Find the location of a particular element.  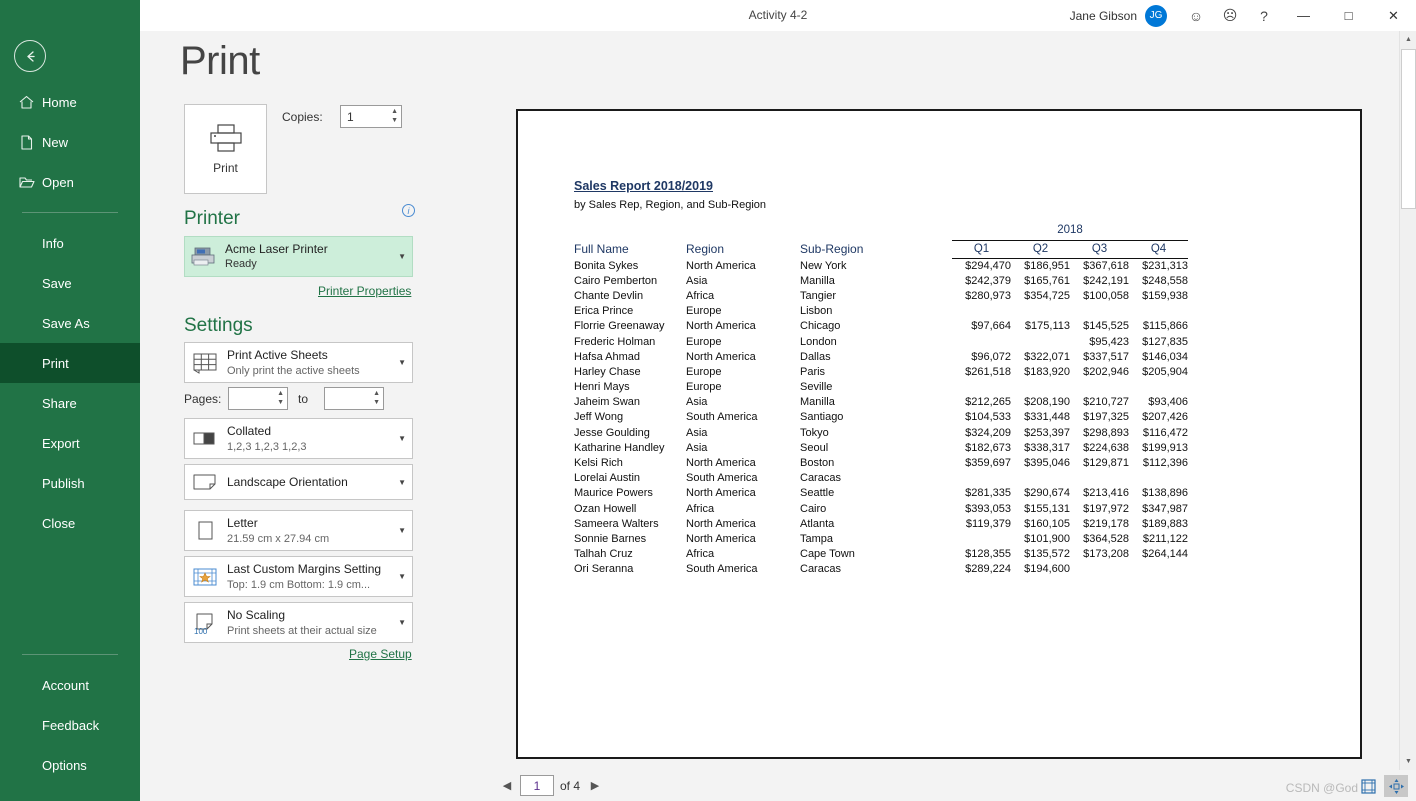

cell-full-name: Jaheim Swan is located at coordinates (607, 402).